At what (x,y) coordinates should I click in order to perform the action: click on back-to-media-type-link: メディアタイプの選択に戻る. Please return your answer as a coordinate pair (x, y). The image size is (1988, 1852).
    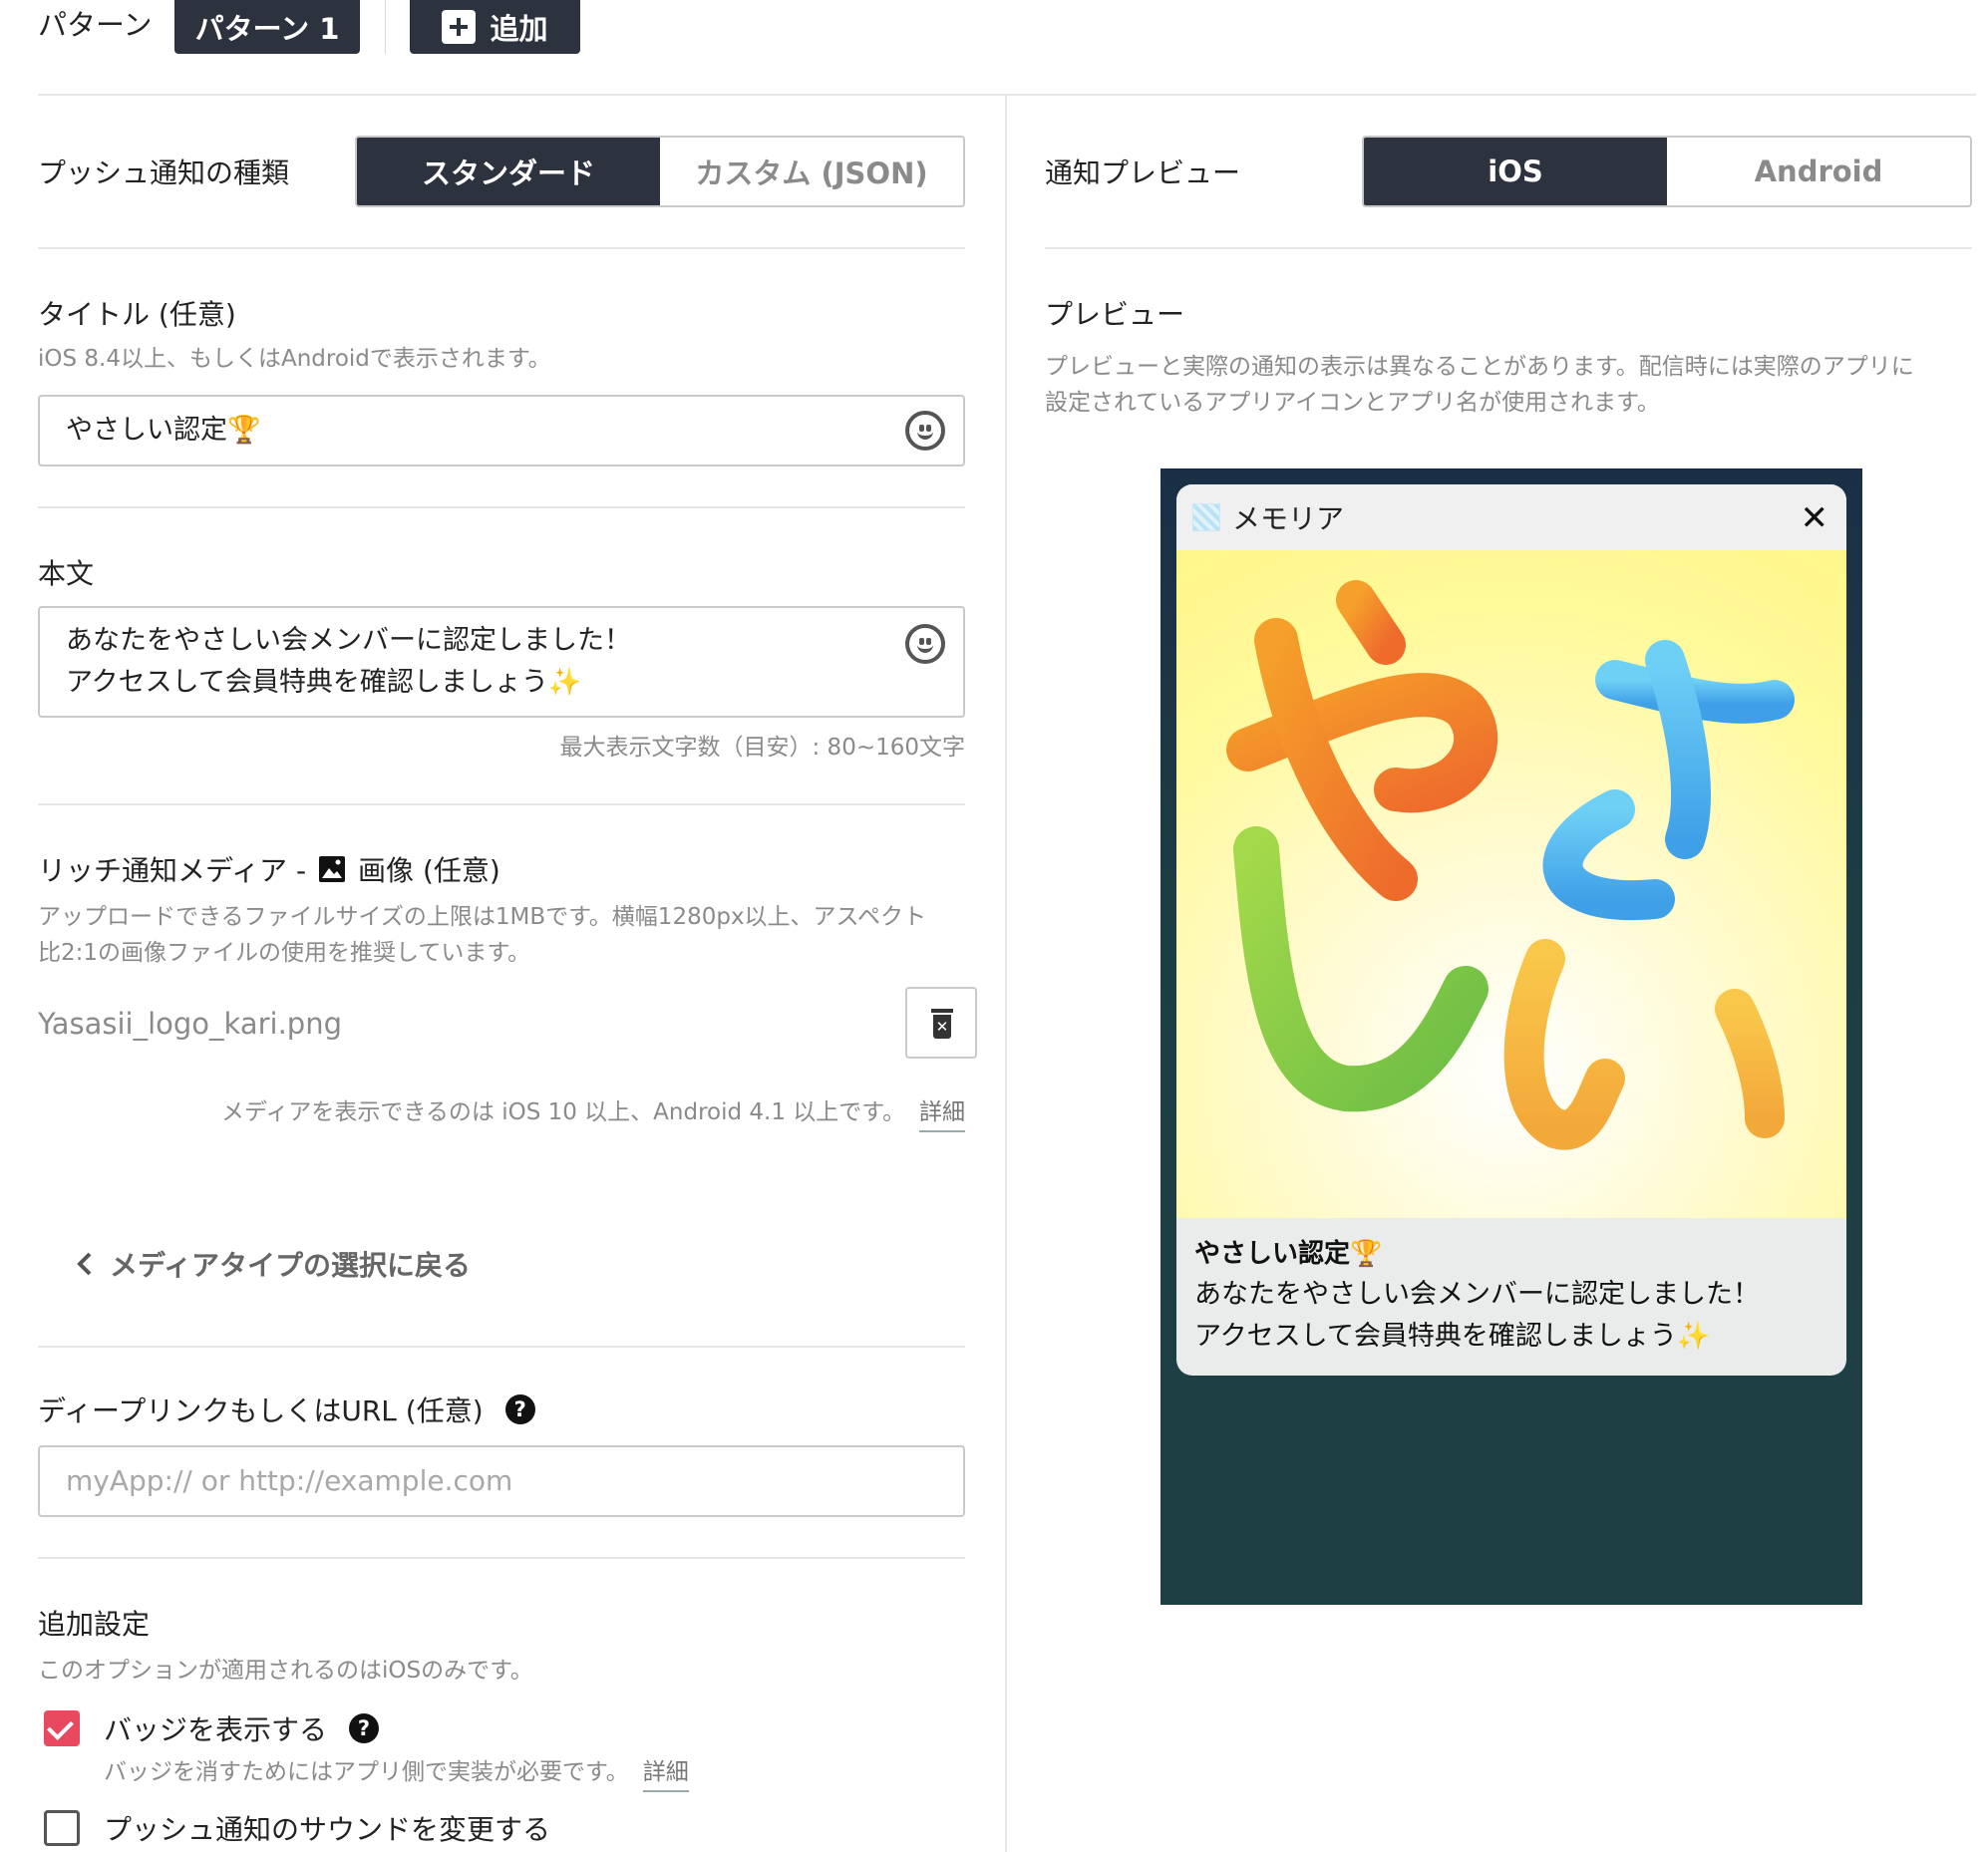
    Looking at the image, I should click on (273, 1264).